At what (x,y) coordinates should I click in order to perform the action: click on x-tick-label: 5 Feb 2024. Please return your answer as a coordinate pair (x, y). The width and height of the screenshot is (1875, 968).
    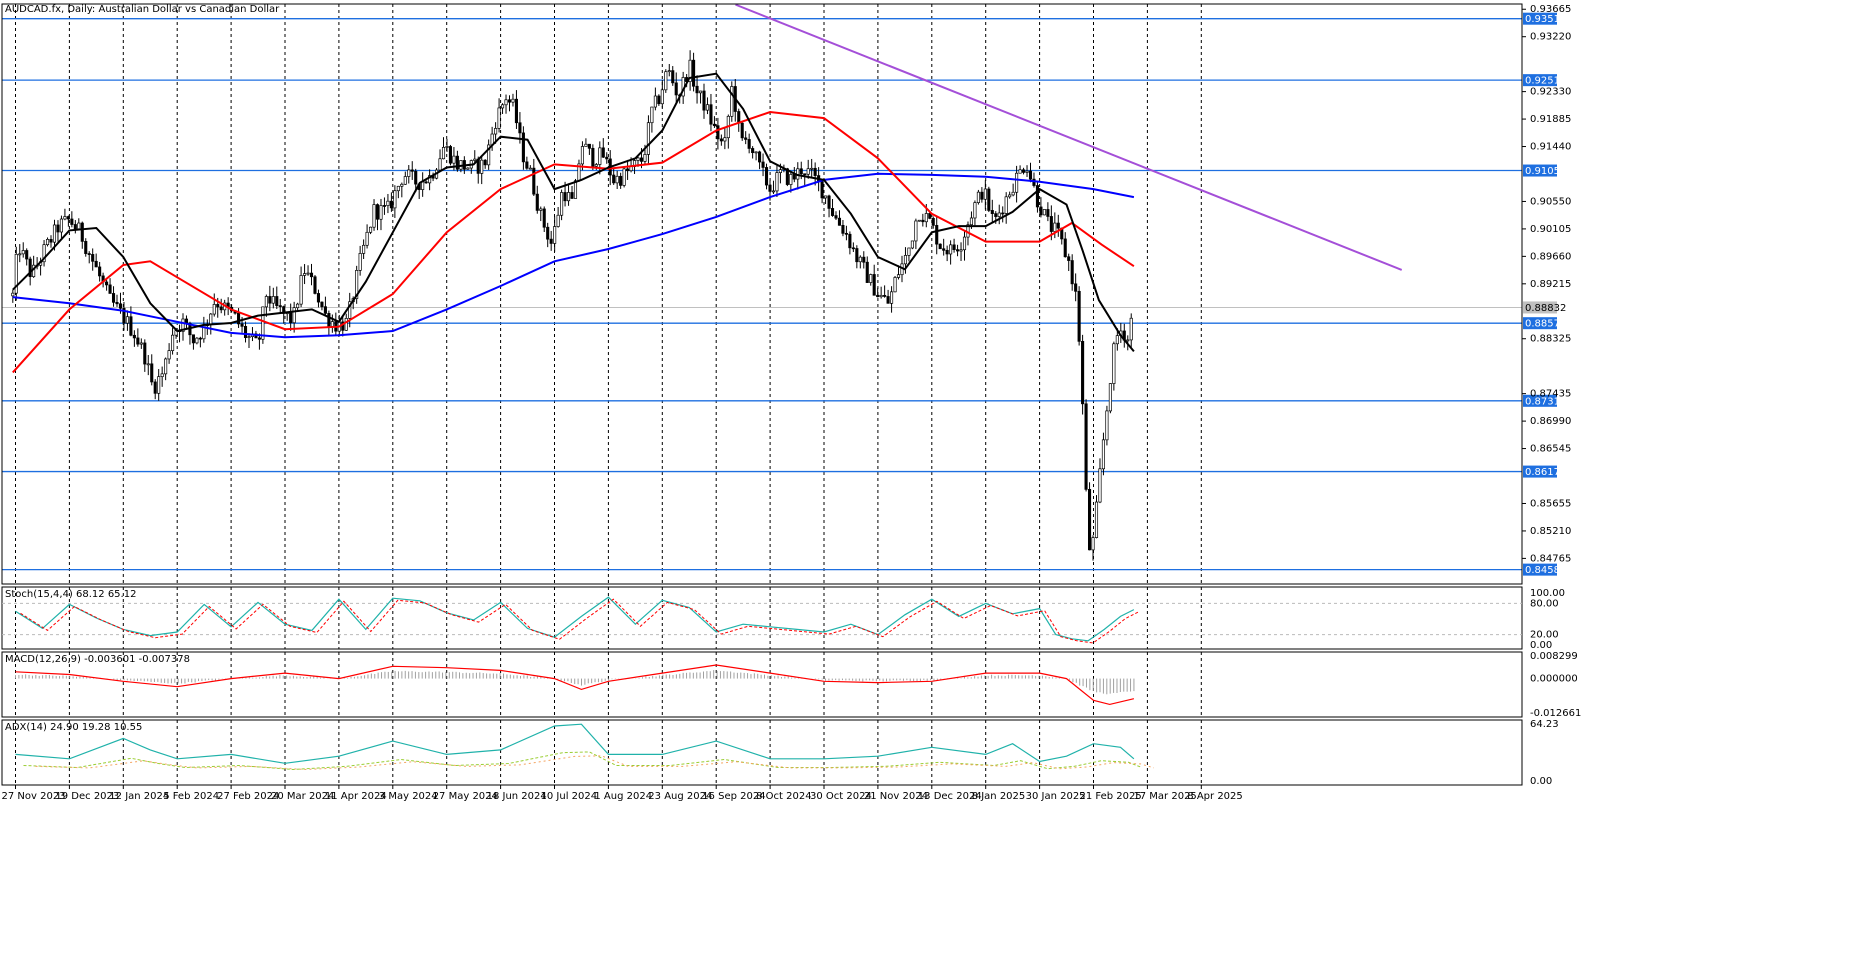
    Looking at the image, I should click on (191, 796).